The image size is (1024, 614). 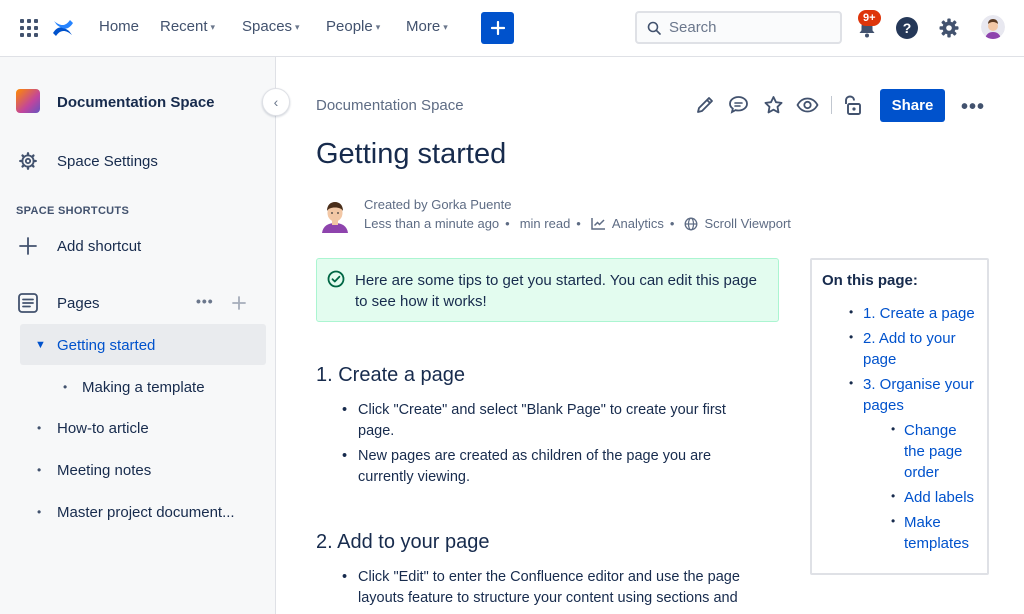 What do you see at coordinates (942, 533) in the screenshot?
I see `toc-link: Make templates` at bounding box center [942, 533].